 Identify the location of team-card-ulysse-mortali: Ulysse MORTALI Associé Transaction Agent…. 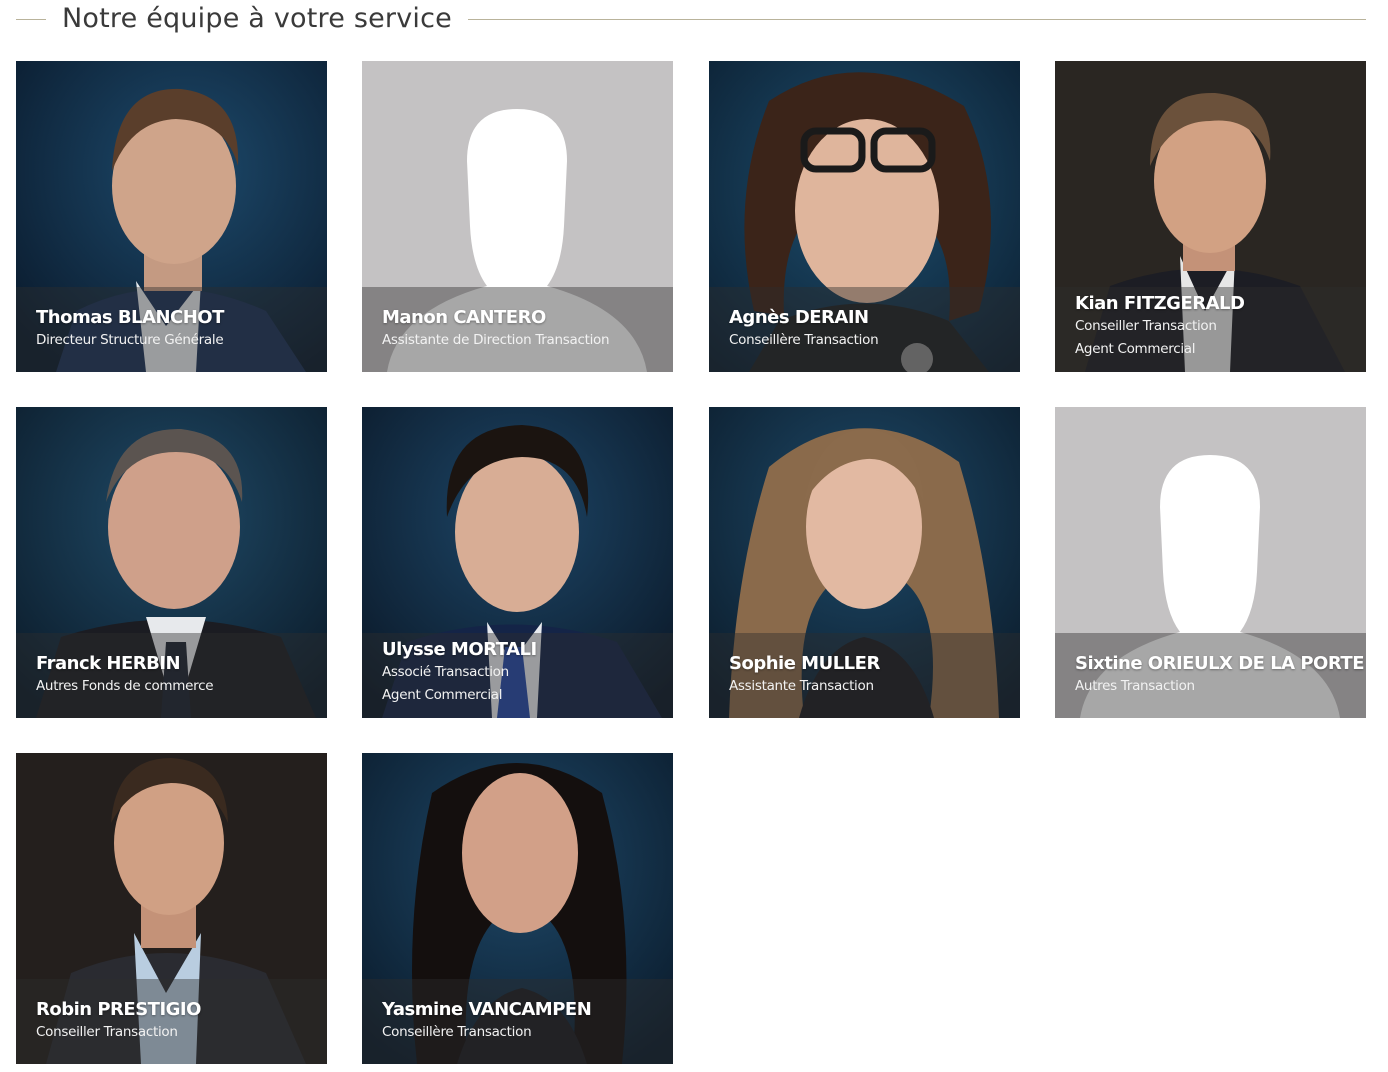
(517, 562).